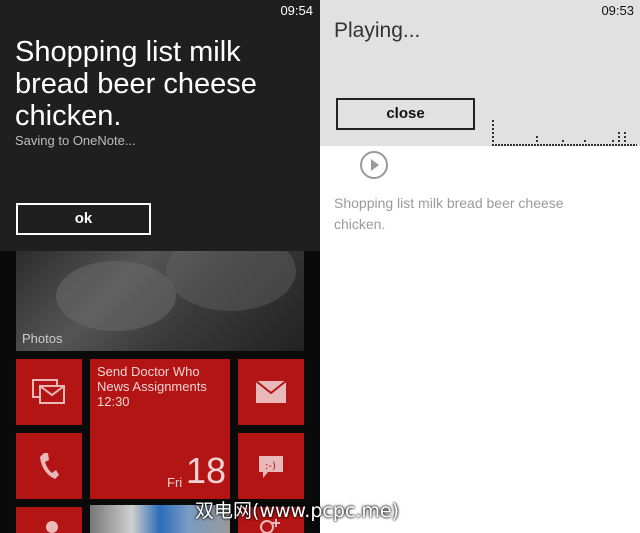 The height and width of the screenshot is (533, 640). Describe the element at coordinates (42, 338) in the screenshot. I see `photos-label: Photos` at that location.